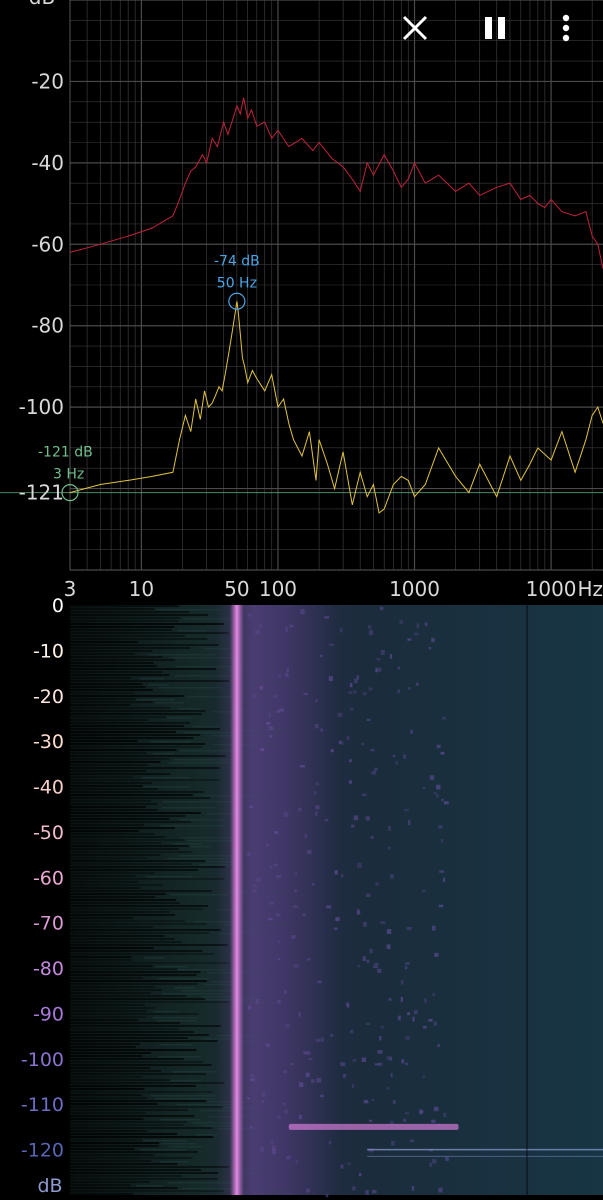  I want to click on toolbar, so click(488, 28).